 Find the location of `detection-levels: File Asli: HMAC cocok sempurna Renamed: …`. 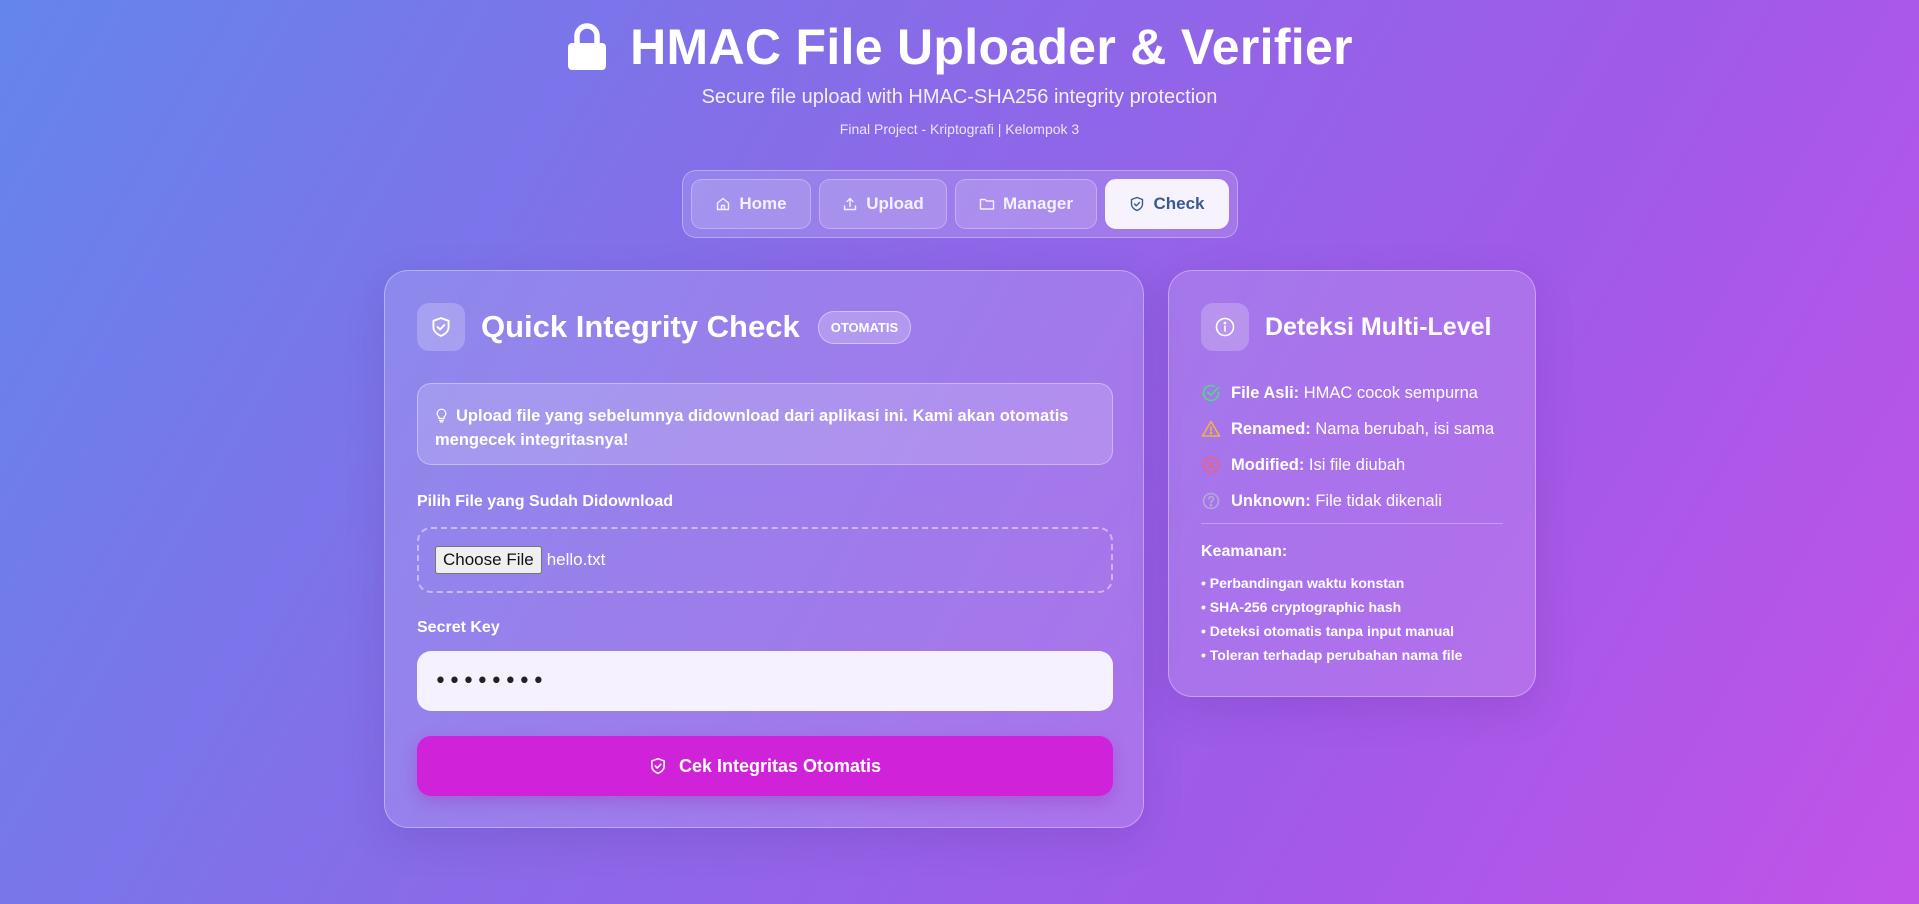

detection-levels: File Asli: HMAC cocok sempurna Renamed: … is located at coordinates (1347, 447).